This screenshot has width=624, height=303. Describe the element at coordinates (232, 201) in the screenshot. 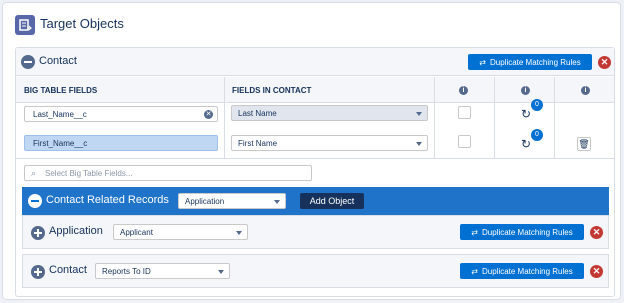

I see `related-object-select: Application` at that location.